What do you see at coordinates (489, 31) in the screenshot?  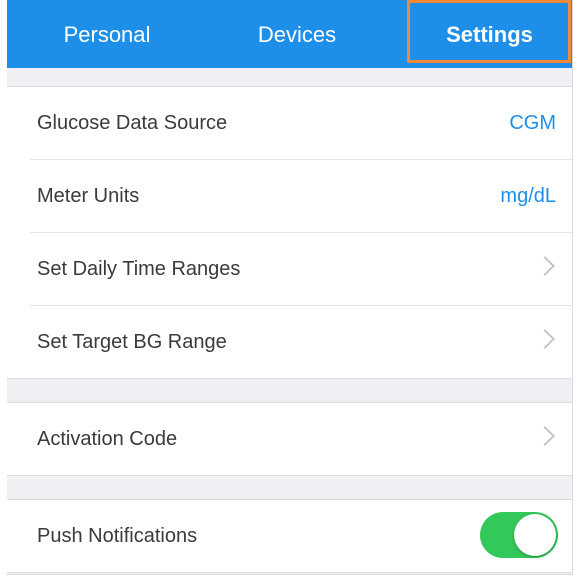 I see `selected-tab-highlight` at bounding box center [489, 31].